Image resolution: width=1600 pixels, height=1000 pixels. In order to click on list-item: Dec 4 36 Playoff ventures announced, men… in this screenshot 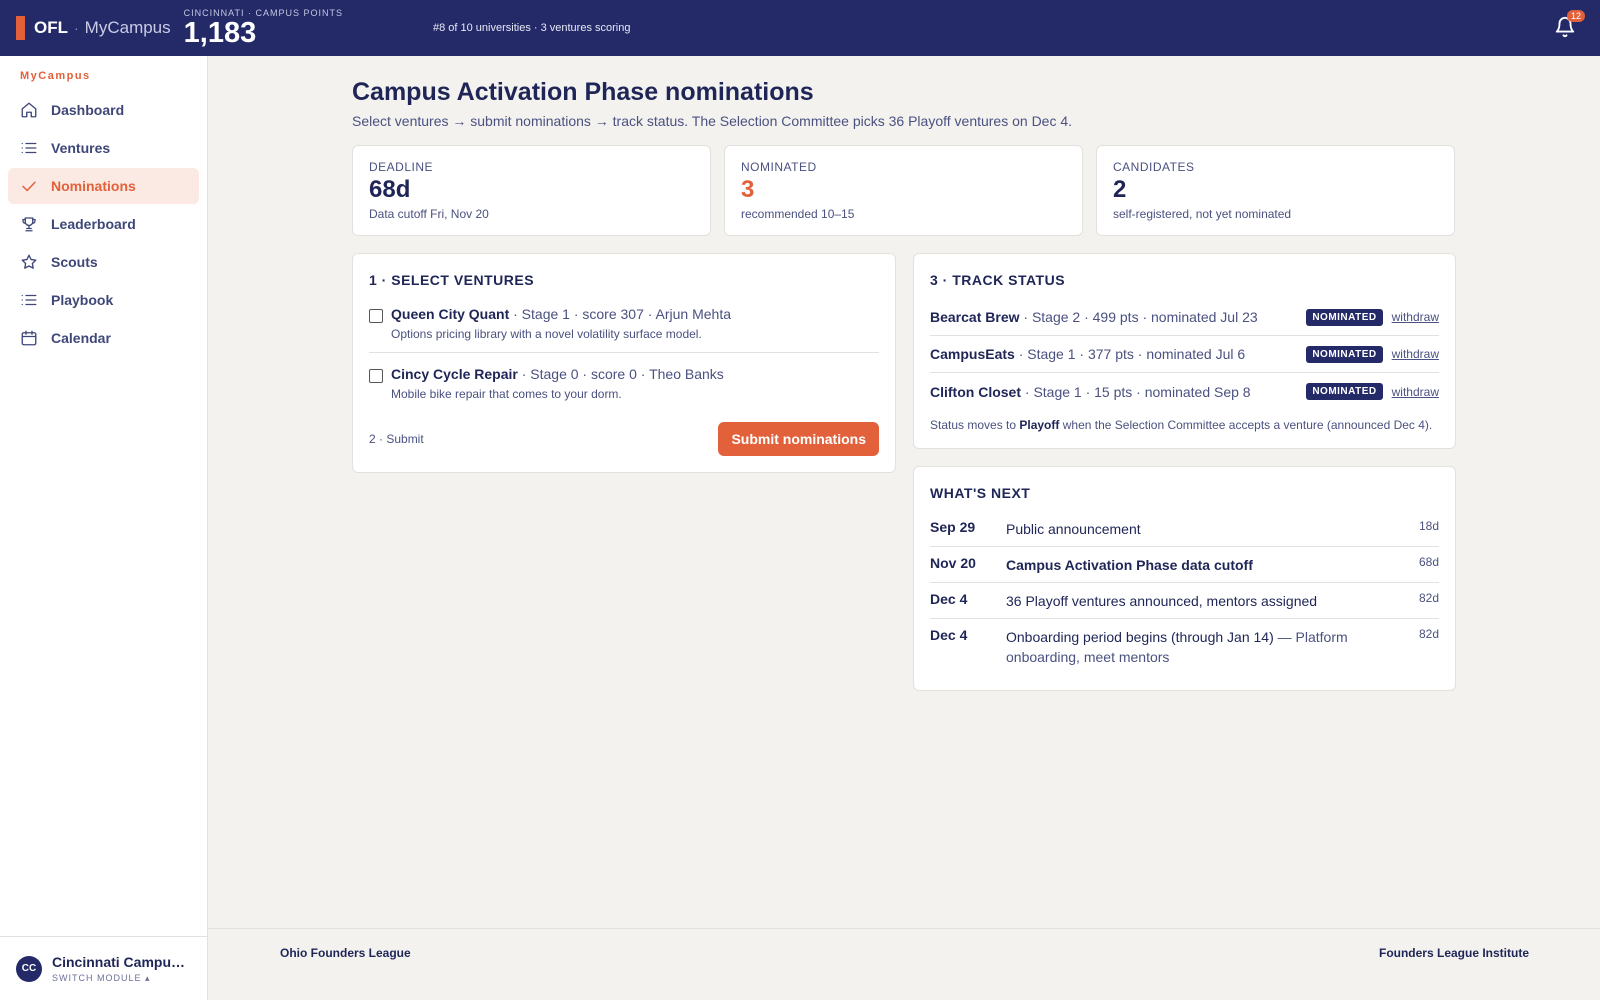, I will do `click(1184, 601)`.